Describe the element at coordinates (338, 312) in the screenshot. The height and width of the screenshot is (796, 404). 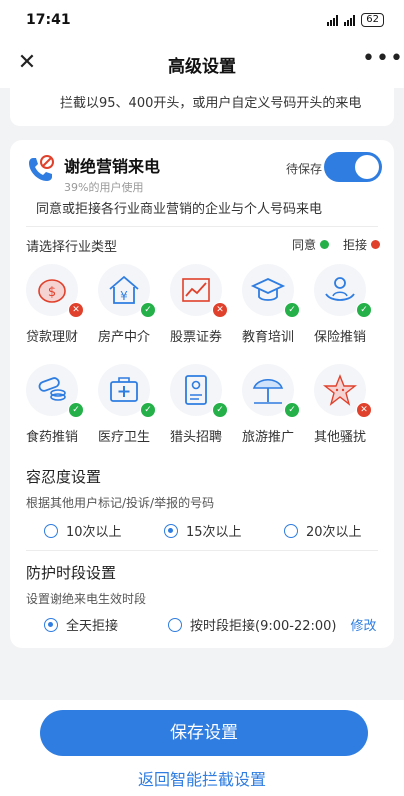
I see `industry-item-insurance: ✓ 保险推销` at that location.